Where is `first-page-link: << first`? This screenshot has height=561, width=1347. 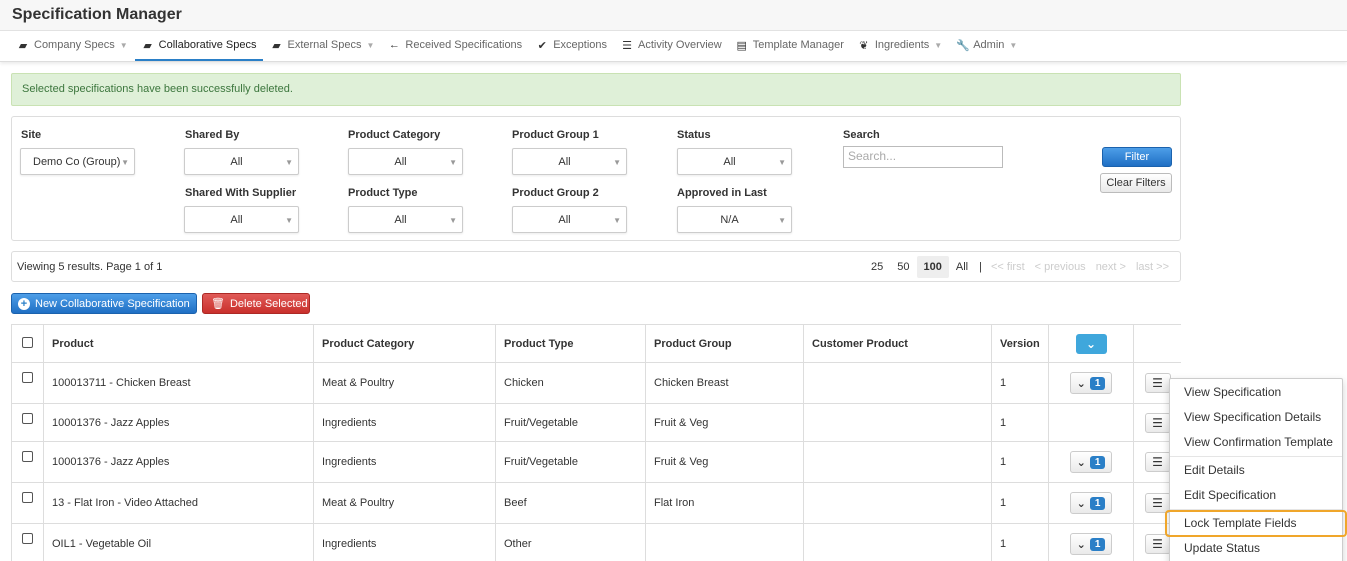 first-page-link: << first is located at coordinates (1008, 267).